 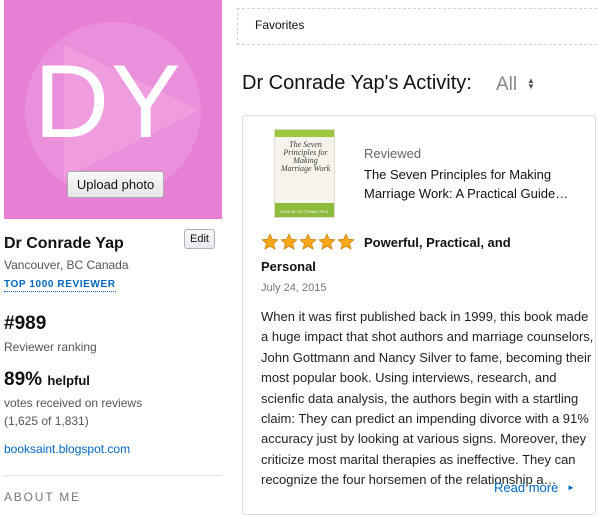 What do you see at coordinates (25, 323) in the screenshot?
I see `reviewer-rank: #989` at bounding box center [25, 323].